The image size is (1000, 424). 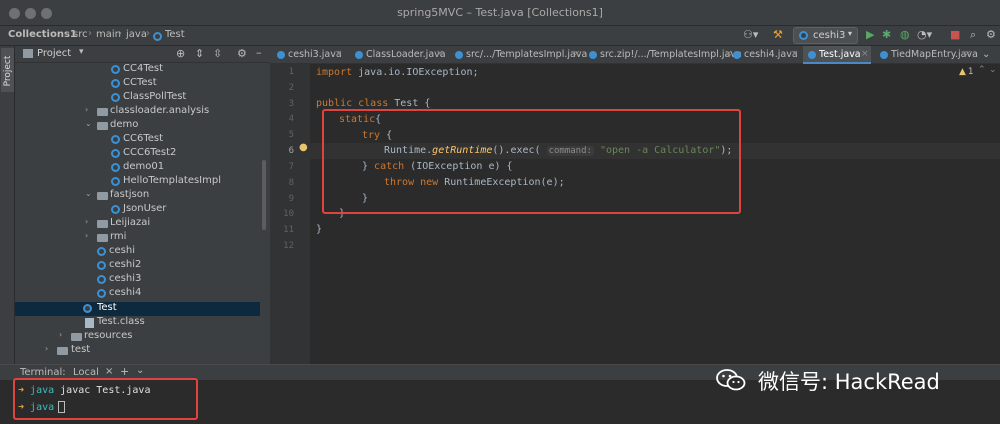 I want to click on line-number: 4, so click(x=291, y=119).